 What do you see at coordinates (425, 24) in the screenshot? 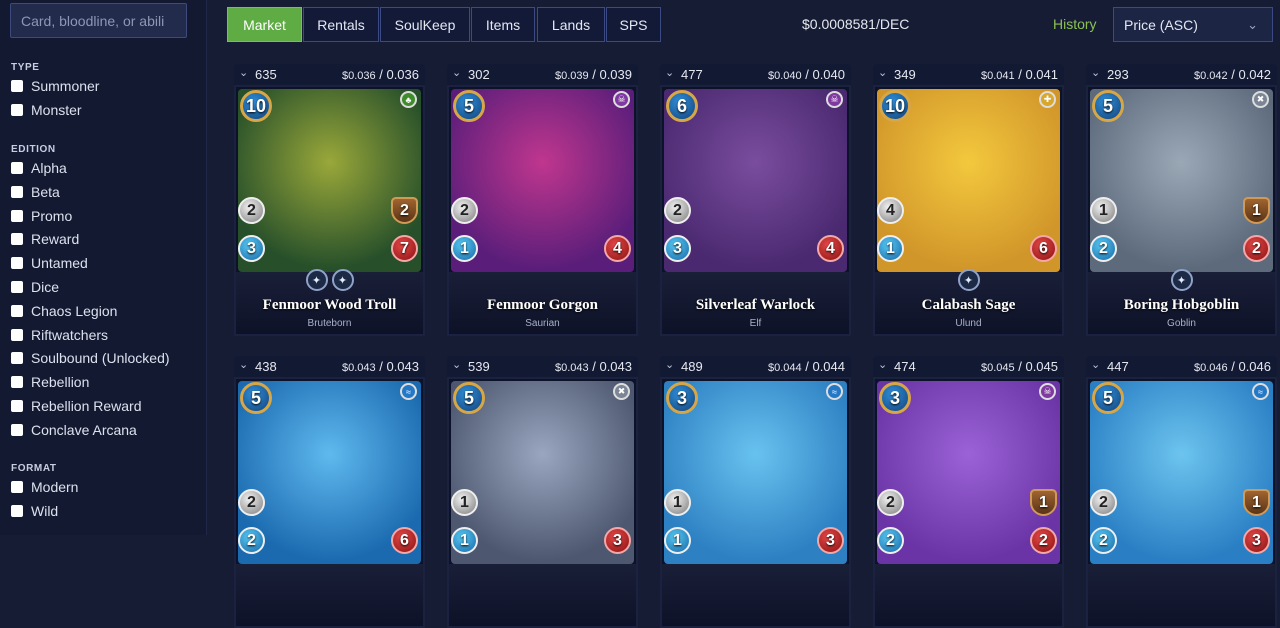
I see `tab-soulkeep: SoulKeep` at bounding box center [425, 24].